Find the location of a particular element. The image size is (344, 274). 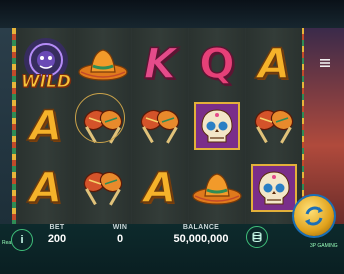

reel-1: WILD A A is located at coordinates (46, 126).